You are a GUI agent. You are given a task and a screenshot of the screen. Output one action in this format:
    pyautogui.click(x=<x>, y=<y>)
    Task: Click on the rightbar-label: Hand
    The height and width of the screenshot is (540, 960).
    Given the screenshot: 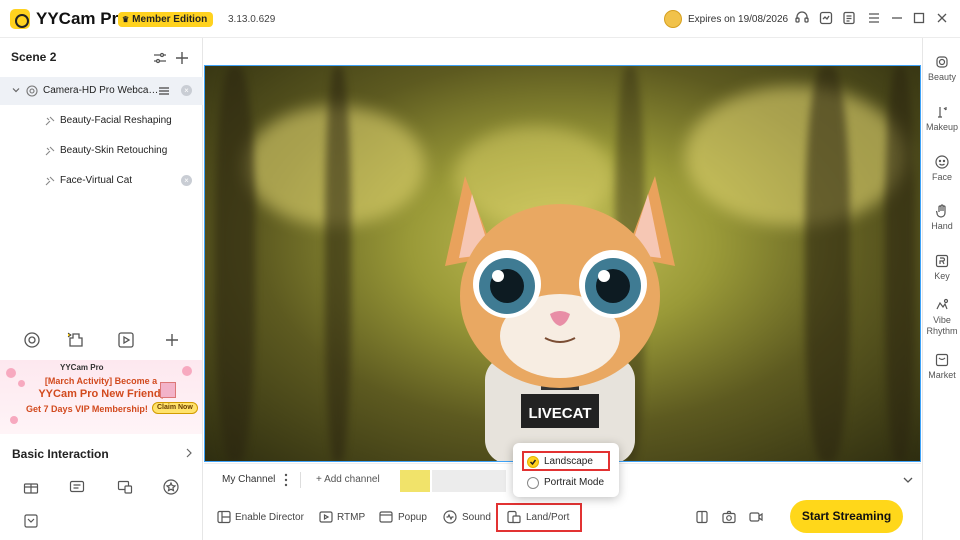 What is the action you would take?
    pyautogui.click(x=942, y=226)
    